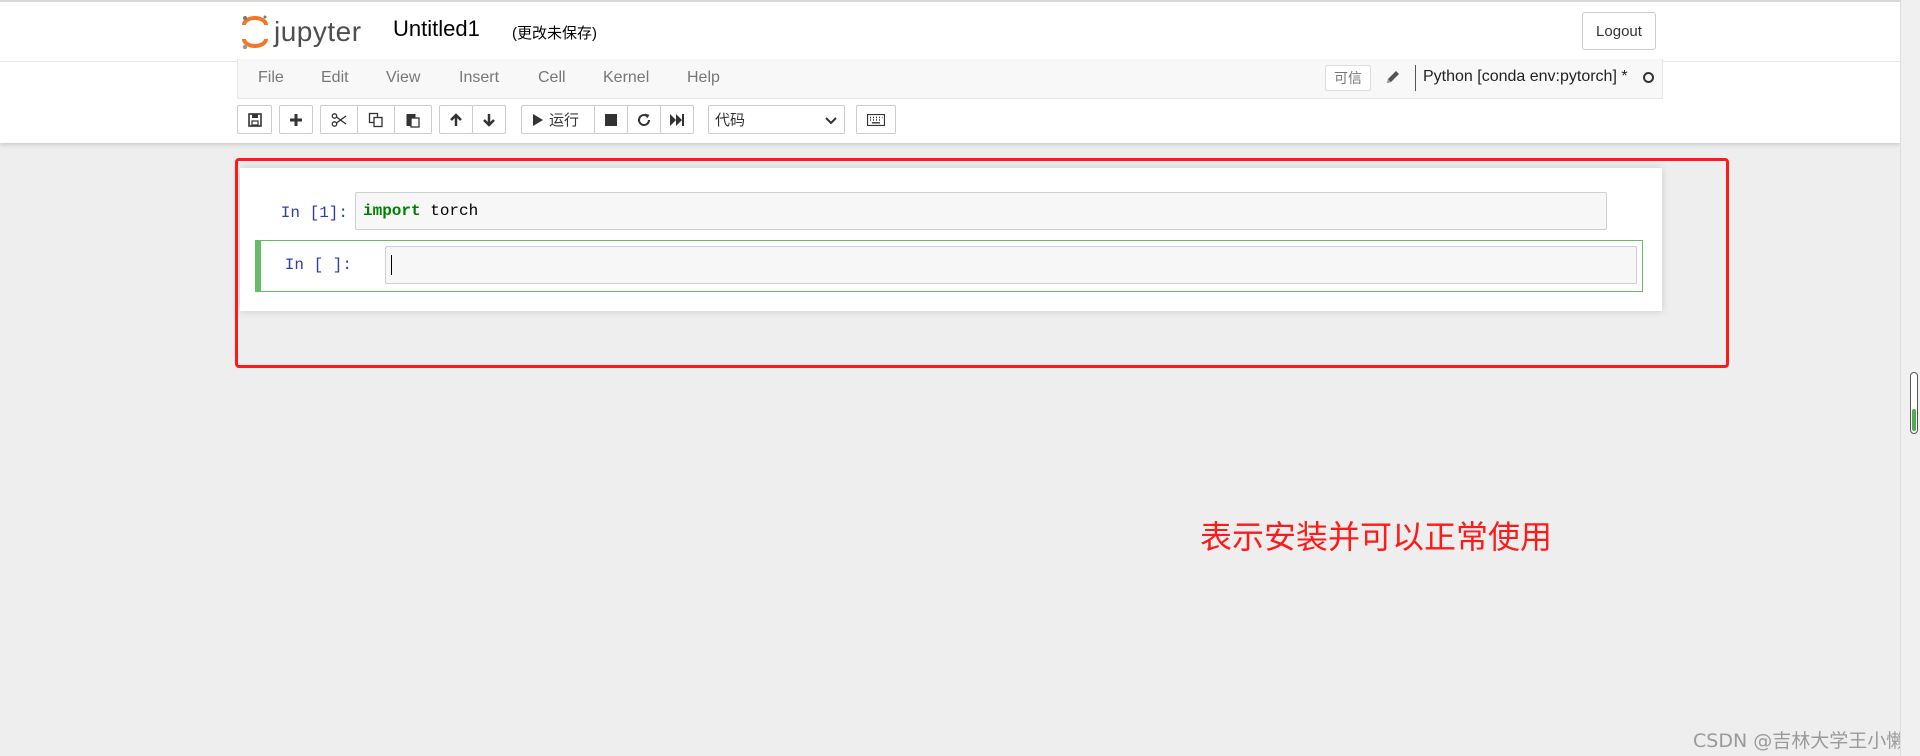  I want to click on save-icon, so click(254, 119).